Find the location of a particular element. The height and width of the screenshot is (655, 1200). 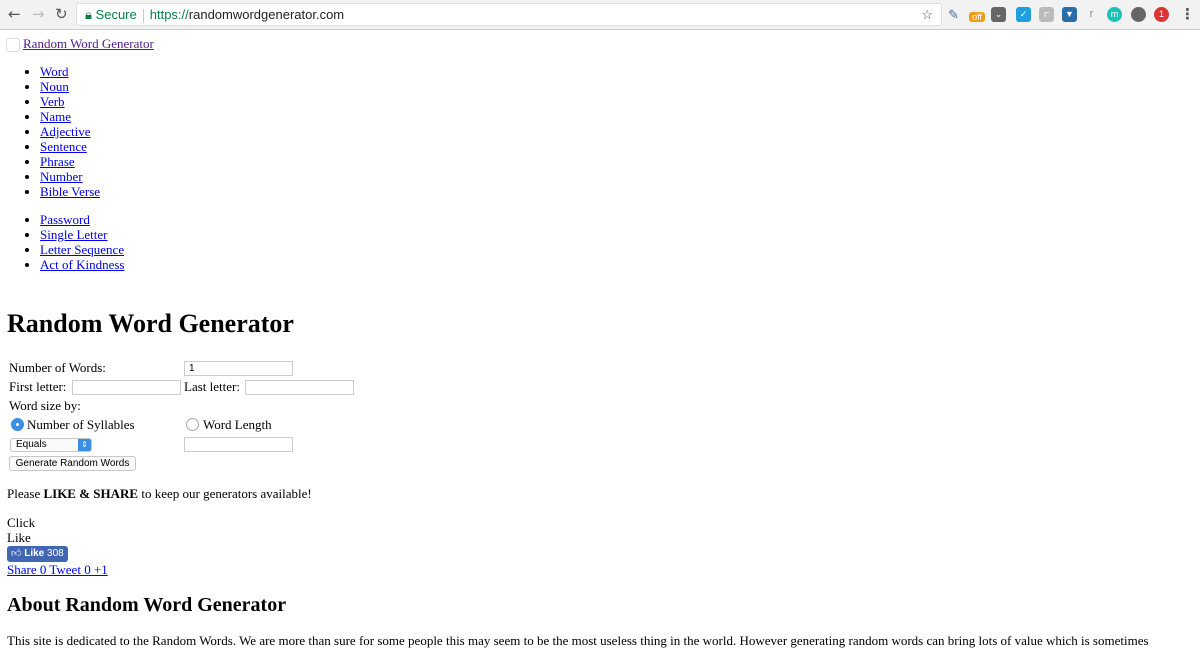

nav-name: Name is located at coordinates (55, 116).